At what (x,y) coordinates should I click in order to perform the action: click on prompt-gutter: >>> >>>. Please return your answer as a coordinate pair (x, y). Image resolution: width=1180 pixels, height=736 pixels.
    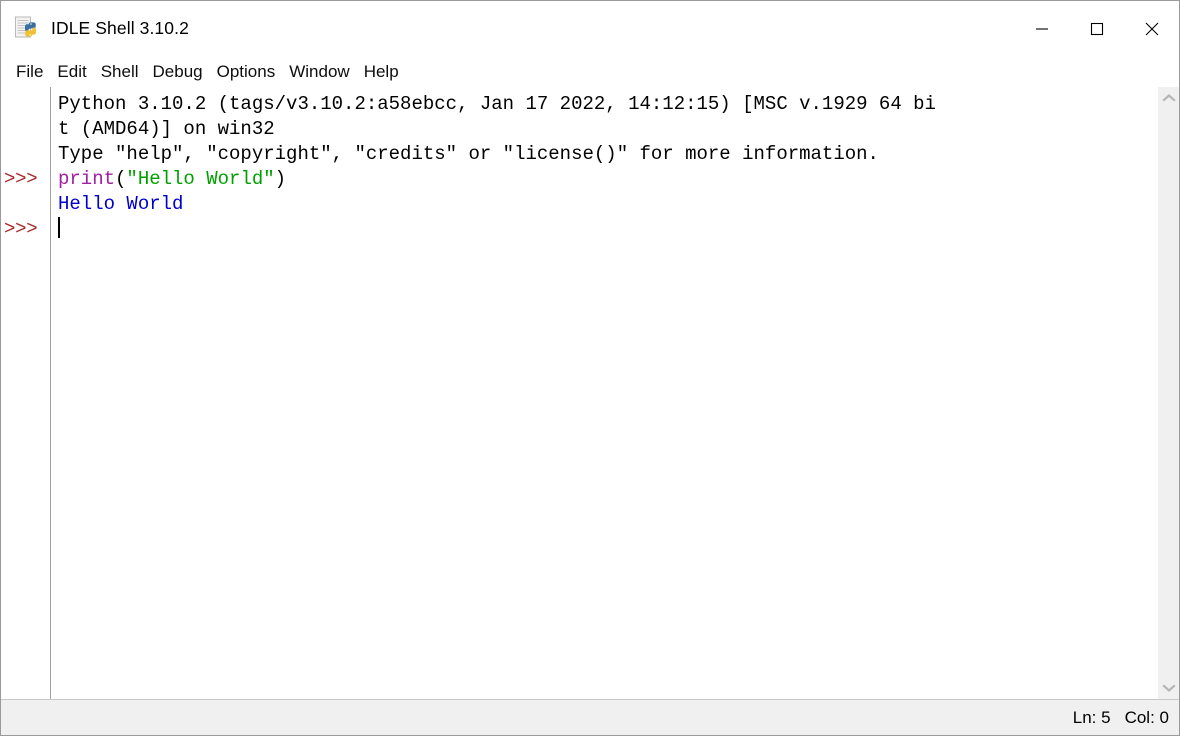
    Looking at the image, I should click on (26, 393).